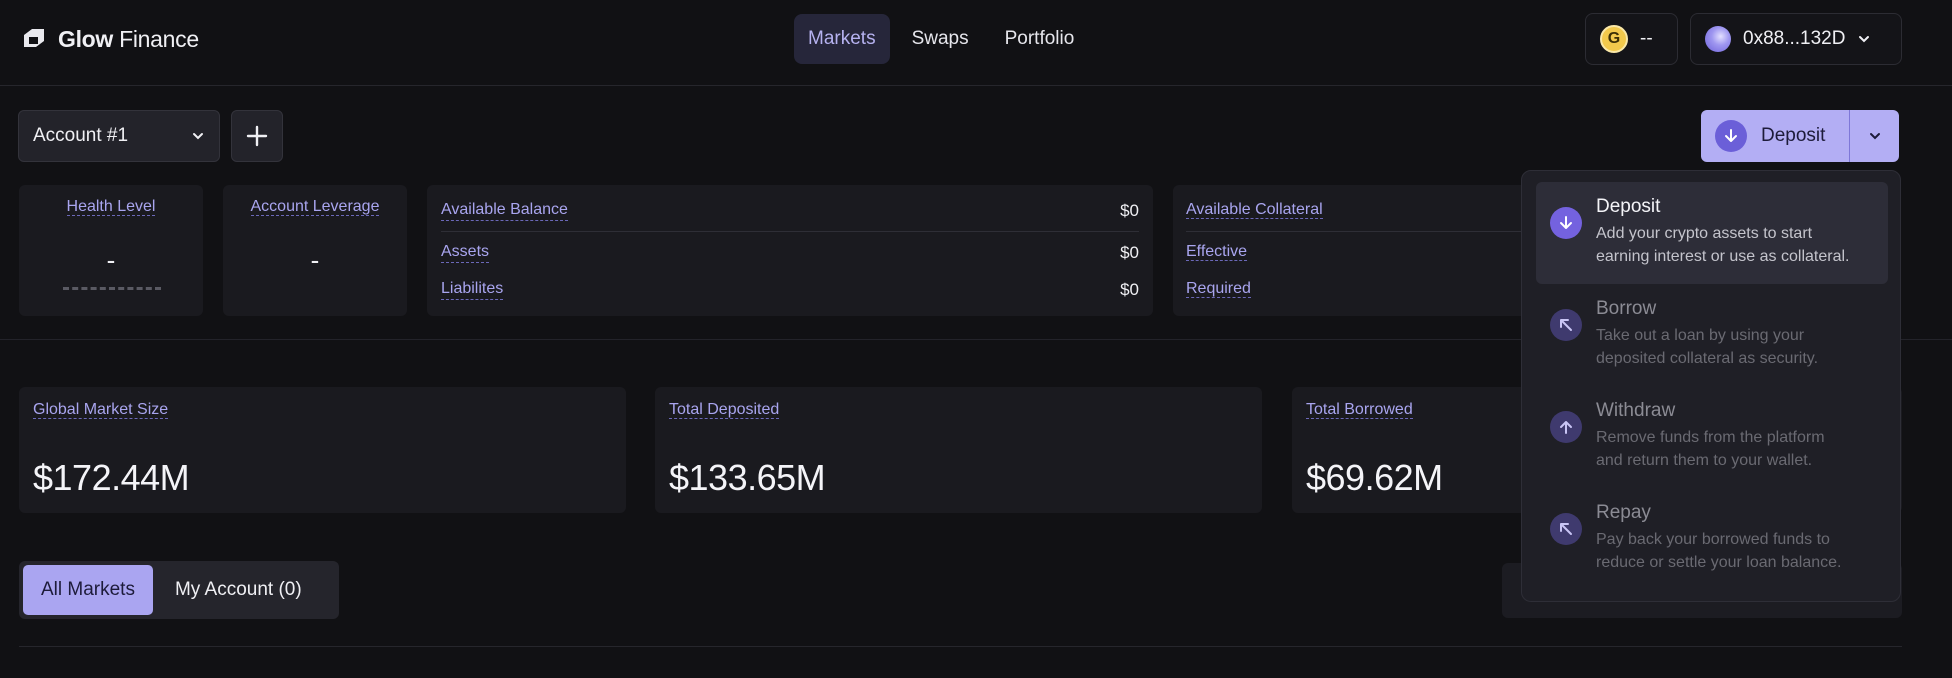 The image size is (1952, 678). Describe the element at coordinates (465, 253) in the screenshot. I see `assets-label: Assets` at that location.